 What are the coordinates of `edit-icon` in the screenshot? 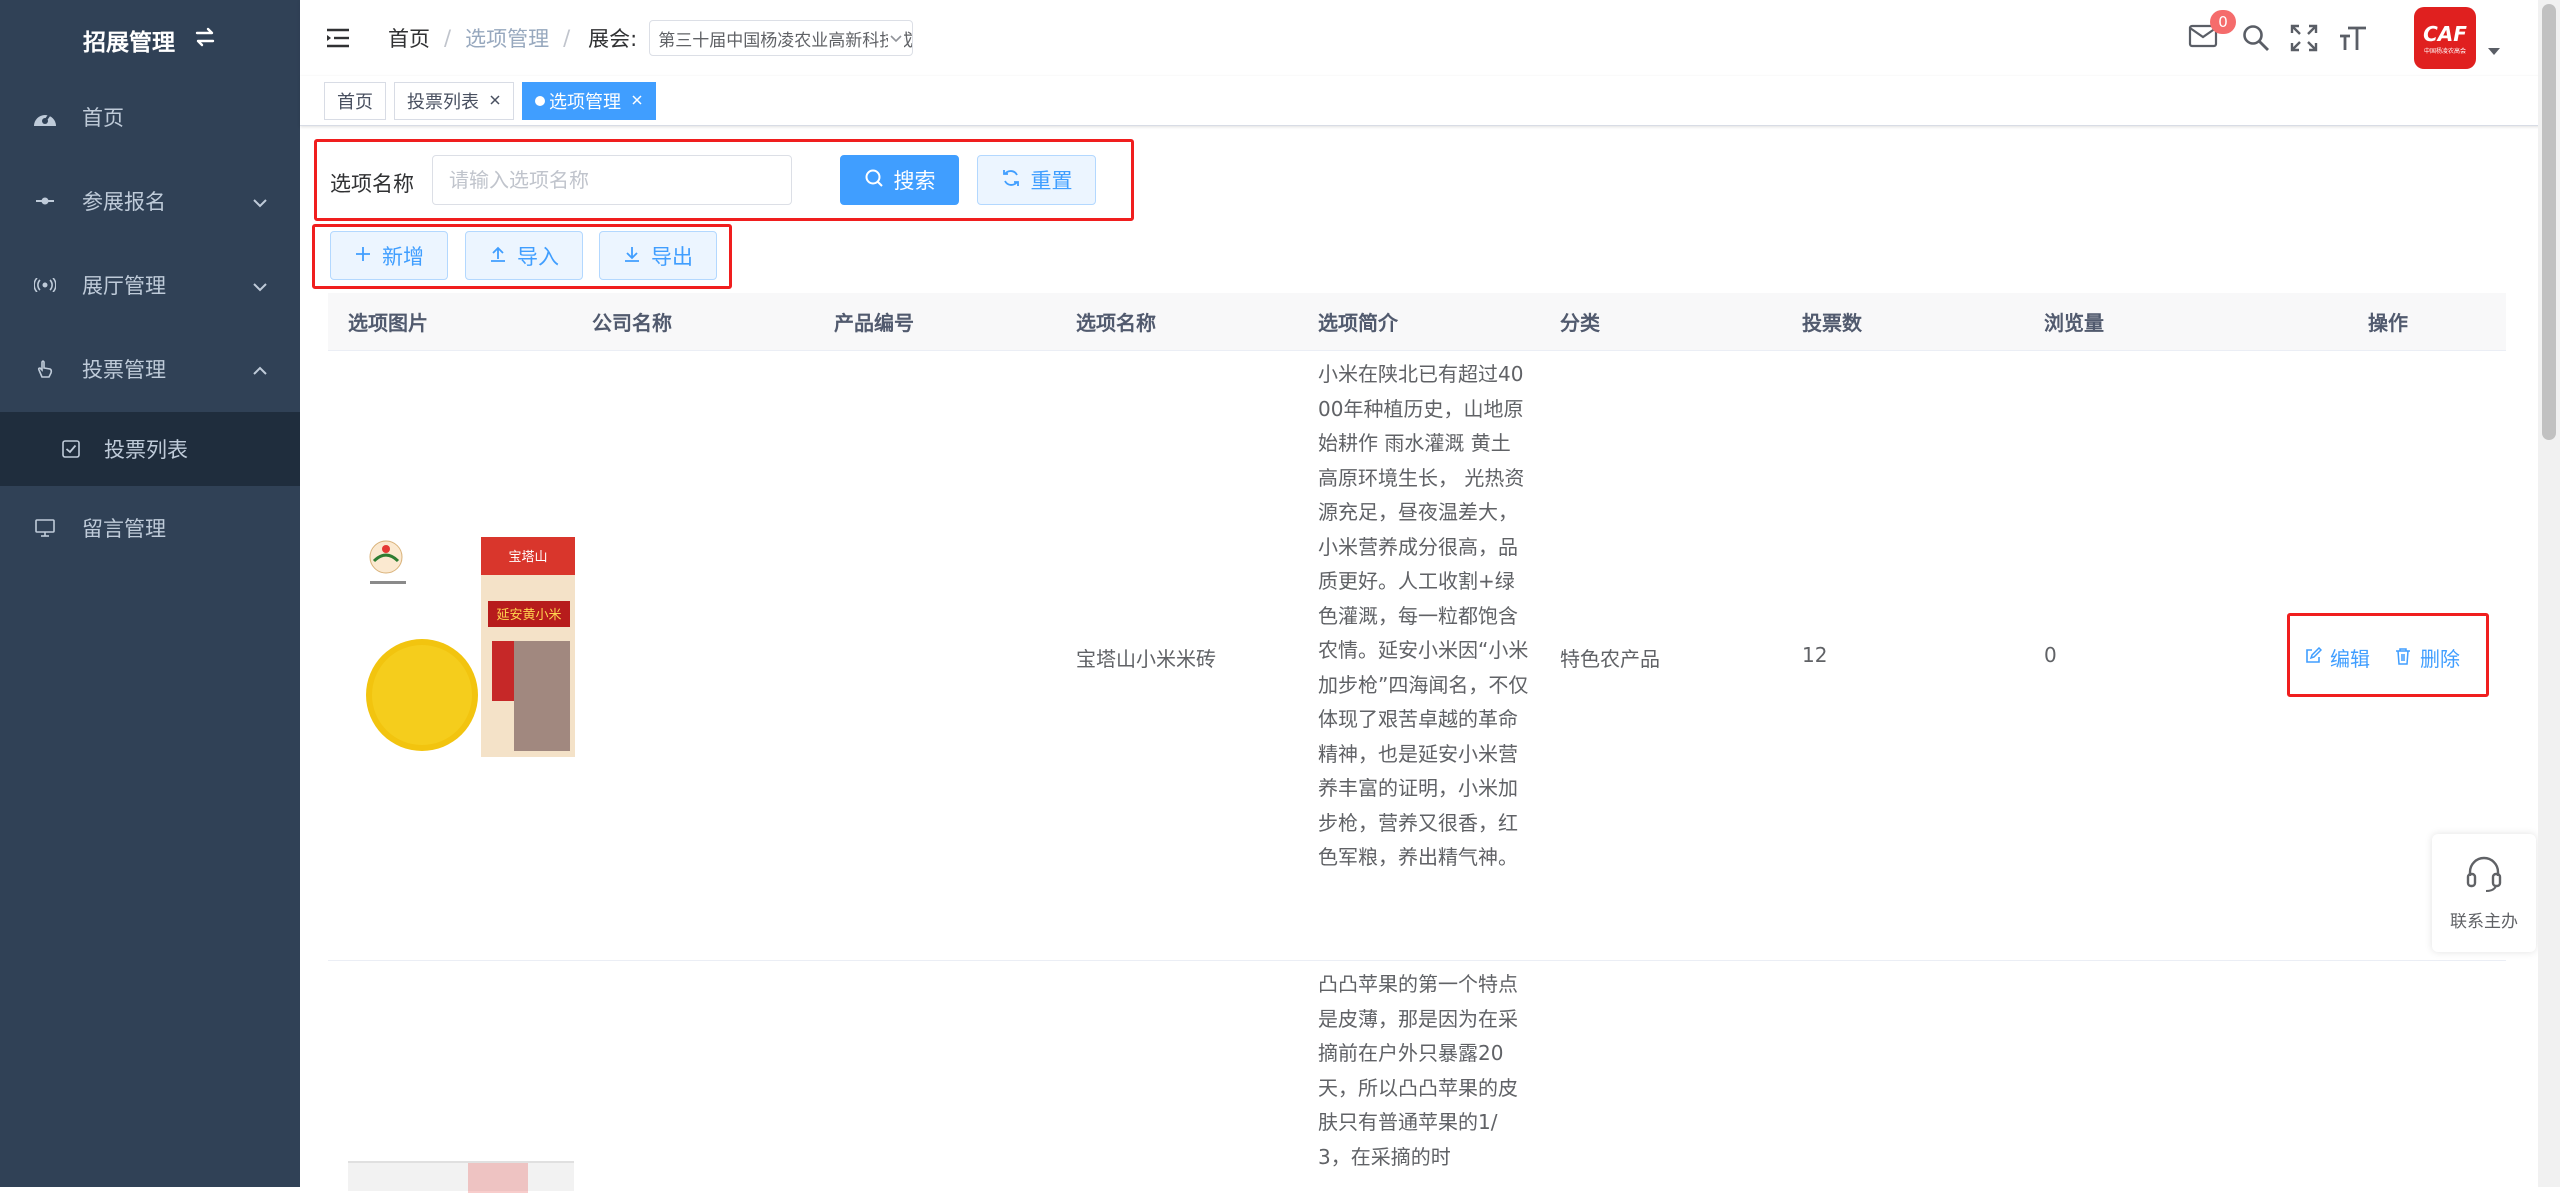 It's located at (2313, 658).